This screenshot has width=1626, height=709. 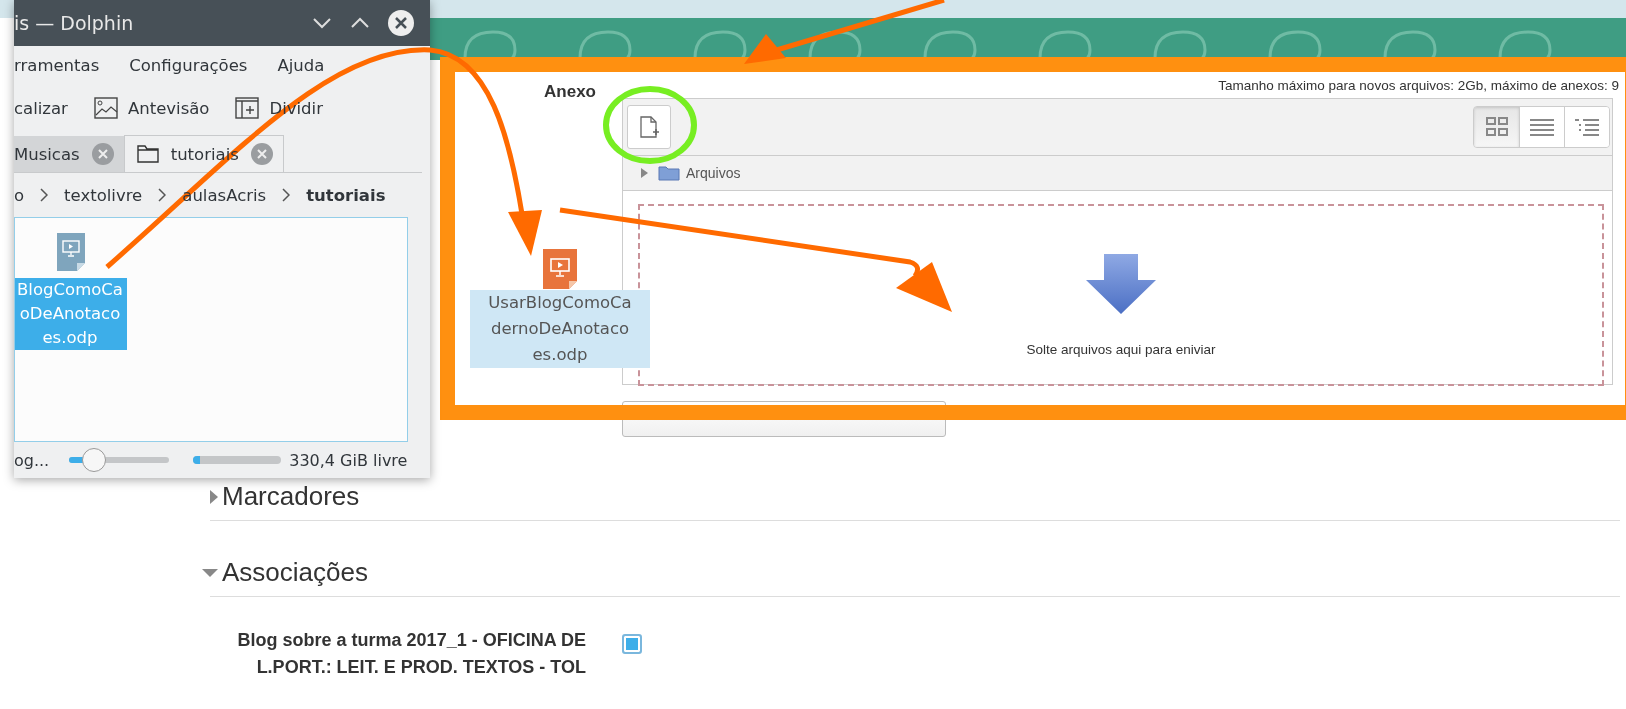 I want to click on expand-arrow-icon, so click(x=644, y=173).